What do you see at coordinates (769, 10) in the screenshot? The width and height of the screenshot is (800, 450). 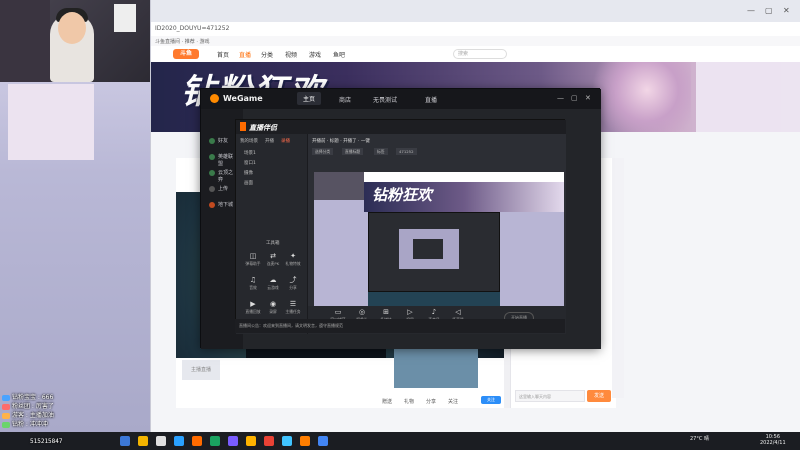 I see `maximize-button: ▢` at bounding box center [769, 10].